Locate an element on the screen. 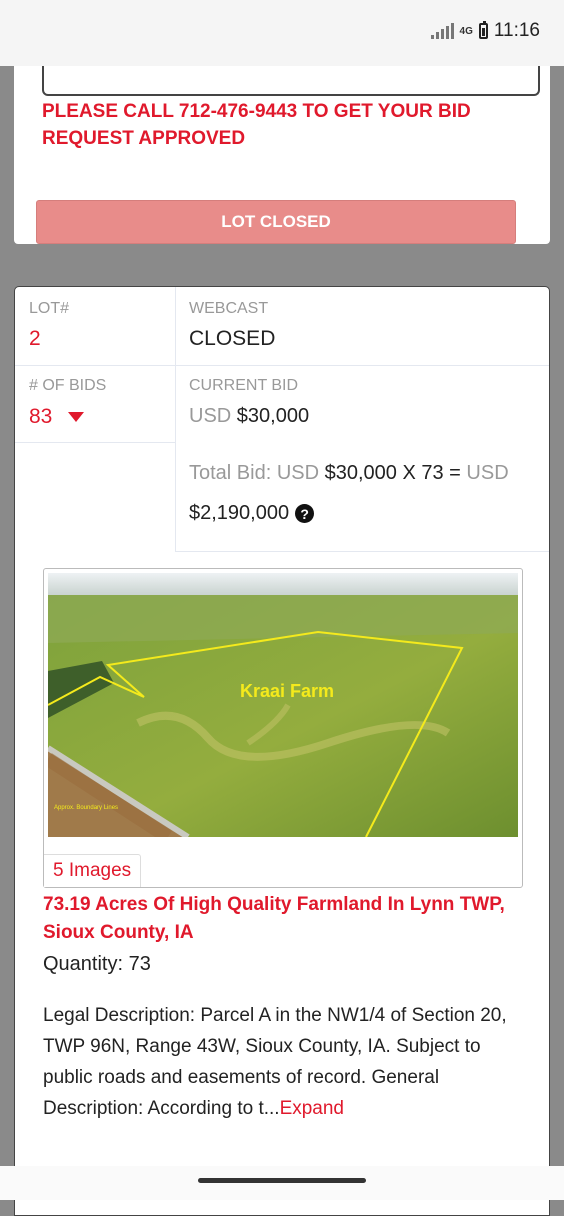 This screenshot has height=1216, width=564. bids-count: 83 is located at coordinates (41, 416).